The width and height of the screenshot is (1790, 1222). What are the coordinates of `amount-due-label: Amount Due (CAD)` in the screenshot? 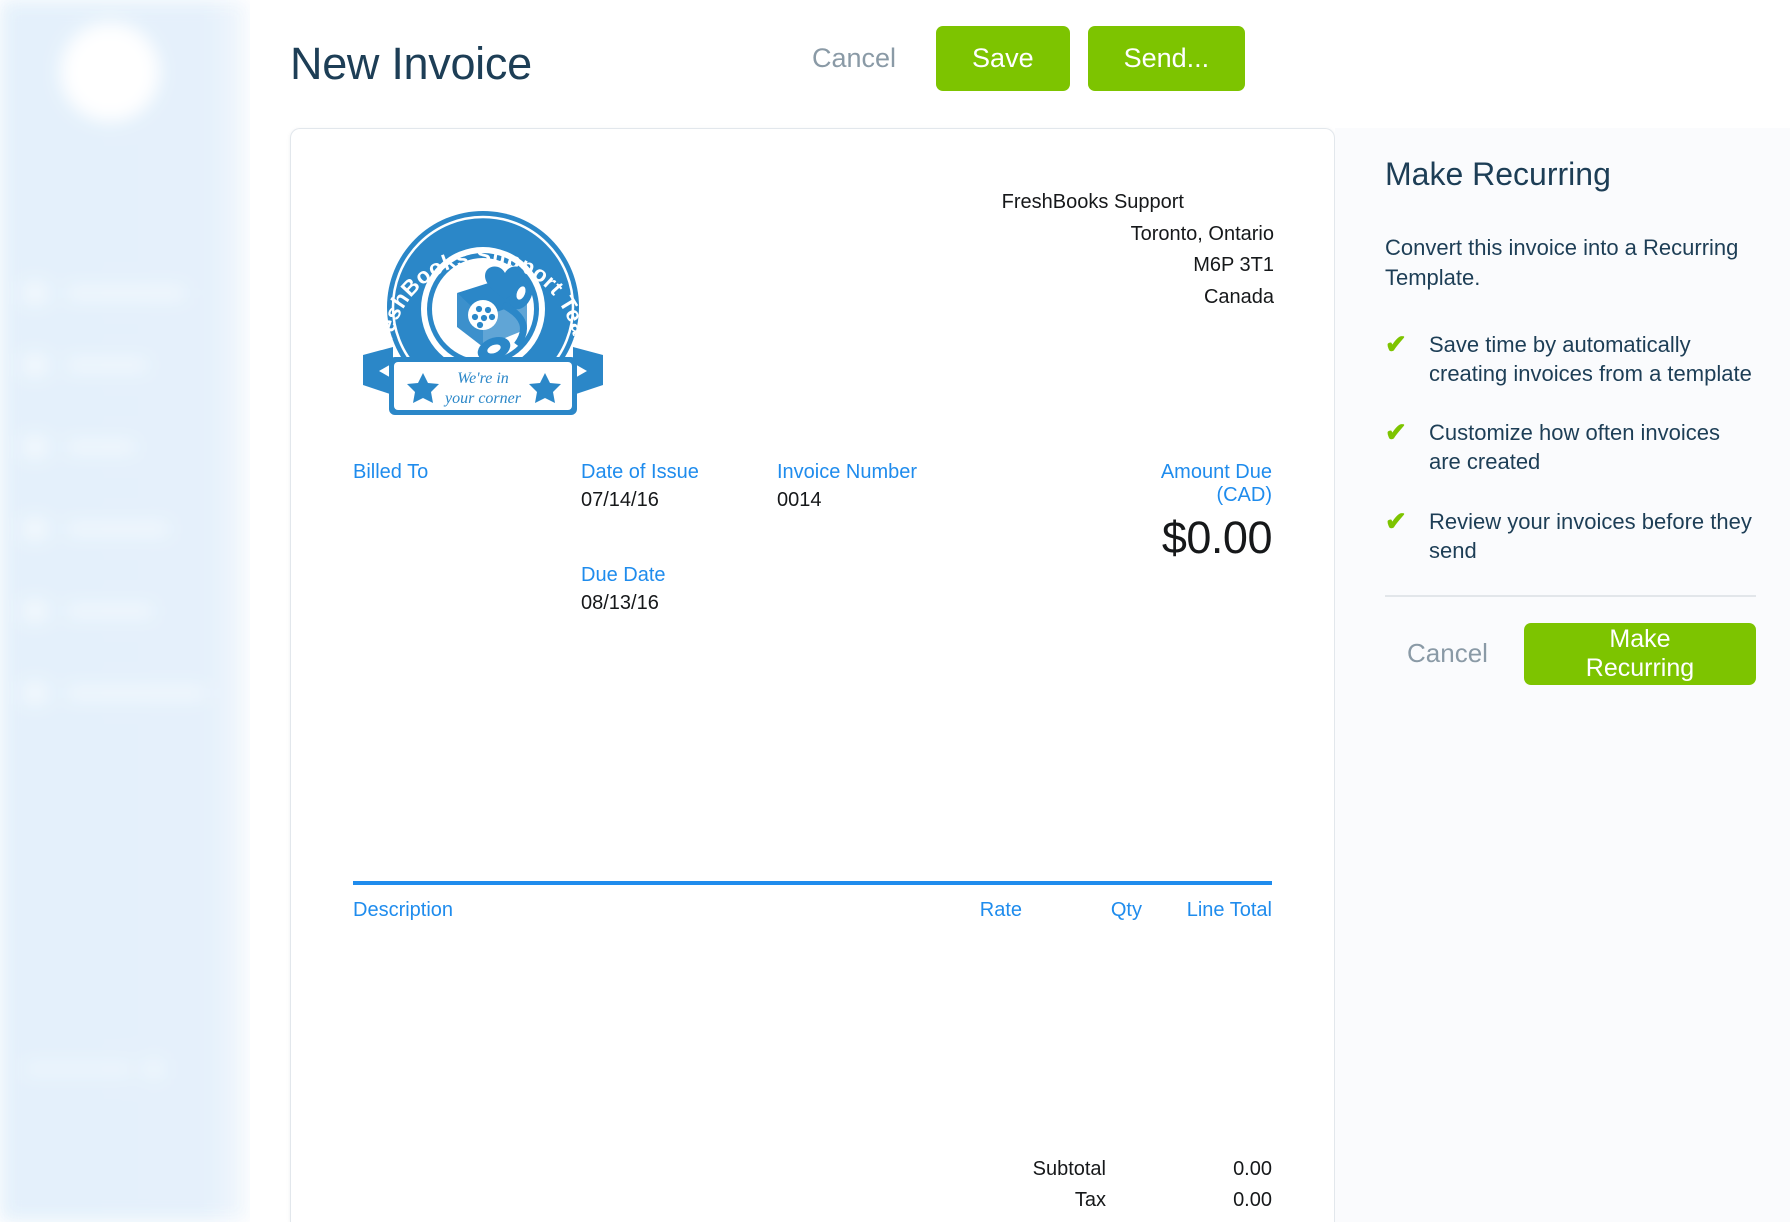 It's located at (1216, 483).